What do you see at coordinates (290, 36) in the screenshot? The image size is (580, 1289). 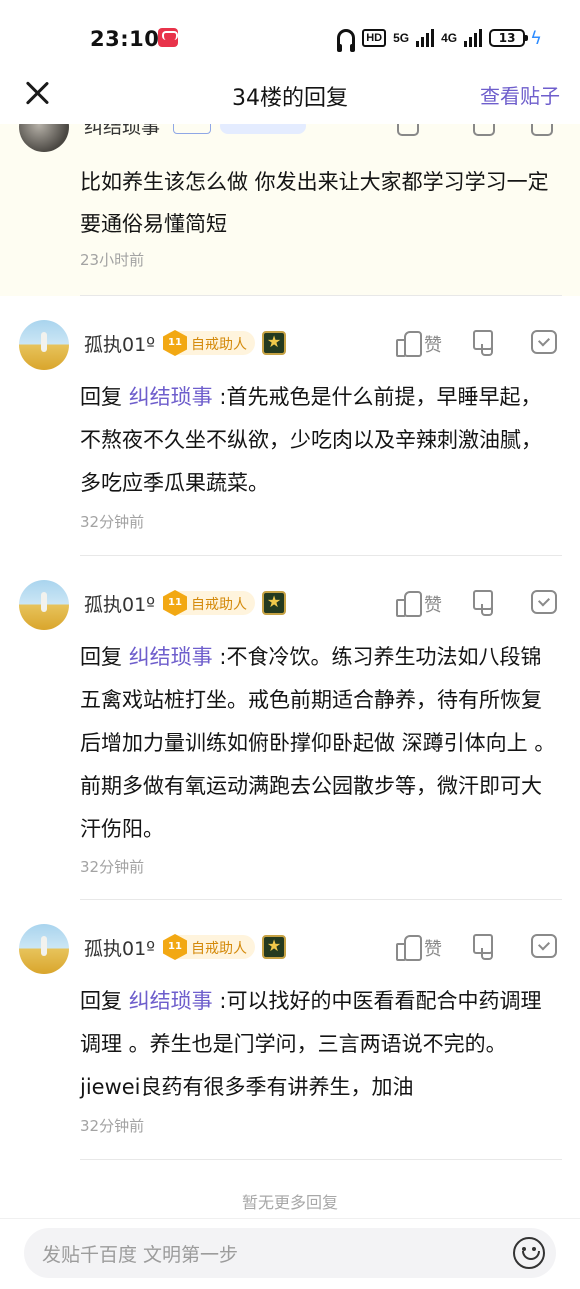 I see `status-bar: 23:10 HD 5G 4G 13 ϟ` at bounding box center [290, 36].